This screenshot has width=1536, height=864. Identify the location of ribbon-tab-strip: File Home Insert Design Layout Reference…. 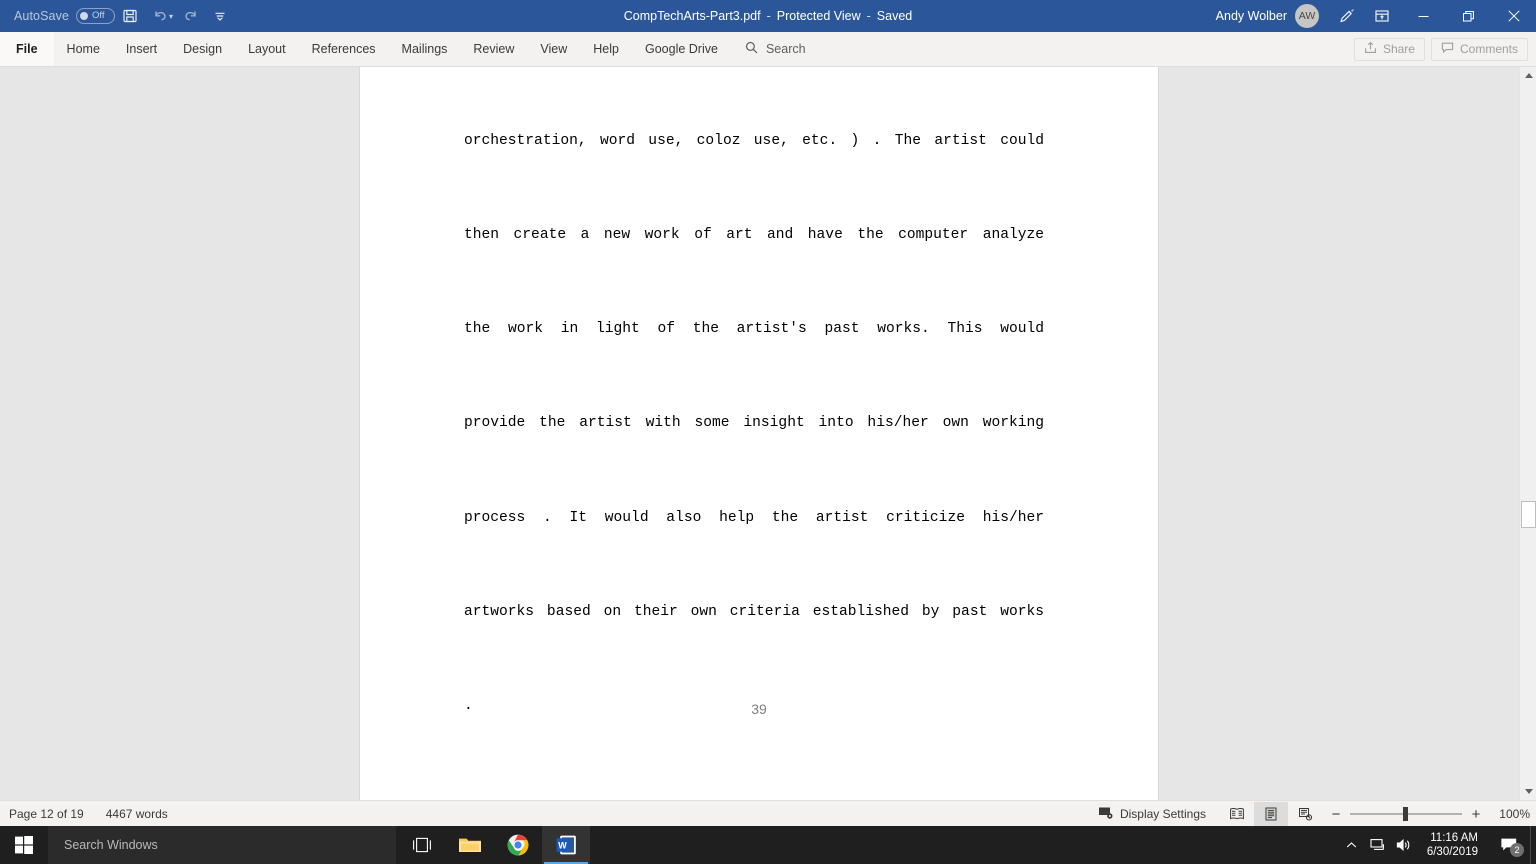
(768, 49).